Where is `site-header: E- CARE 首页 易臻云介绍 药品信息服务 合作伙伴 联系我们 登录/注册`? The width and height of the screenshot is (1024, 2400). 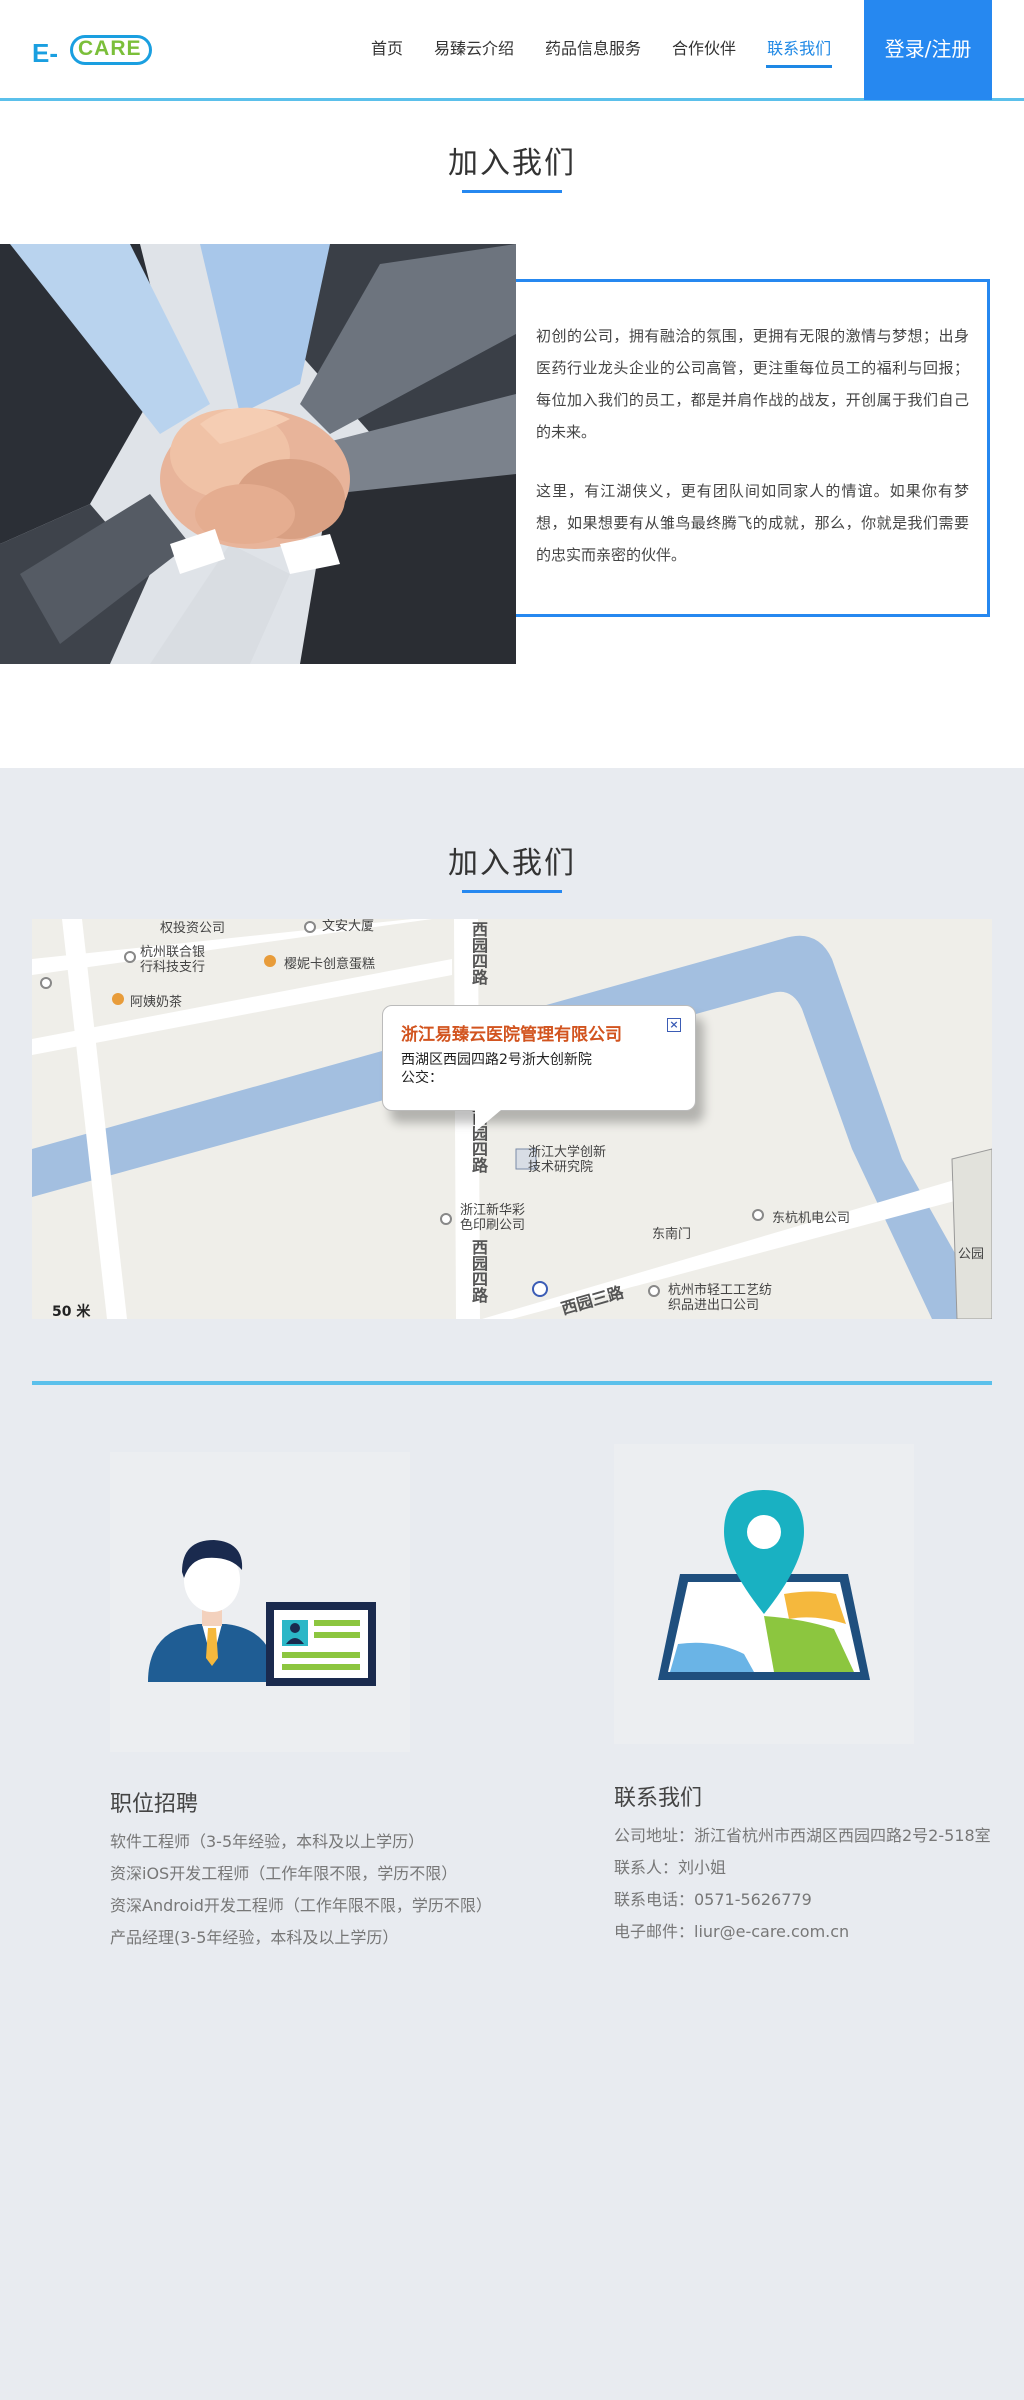 site-header: E- CARE 首页 易臻云介绍 药品信息服务 合作伙伴 联系我们 登录/注册 is located at coordinates (512, 50).